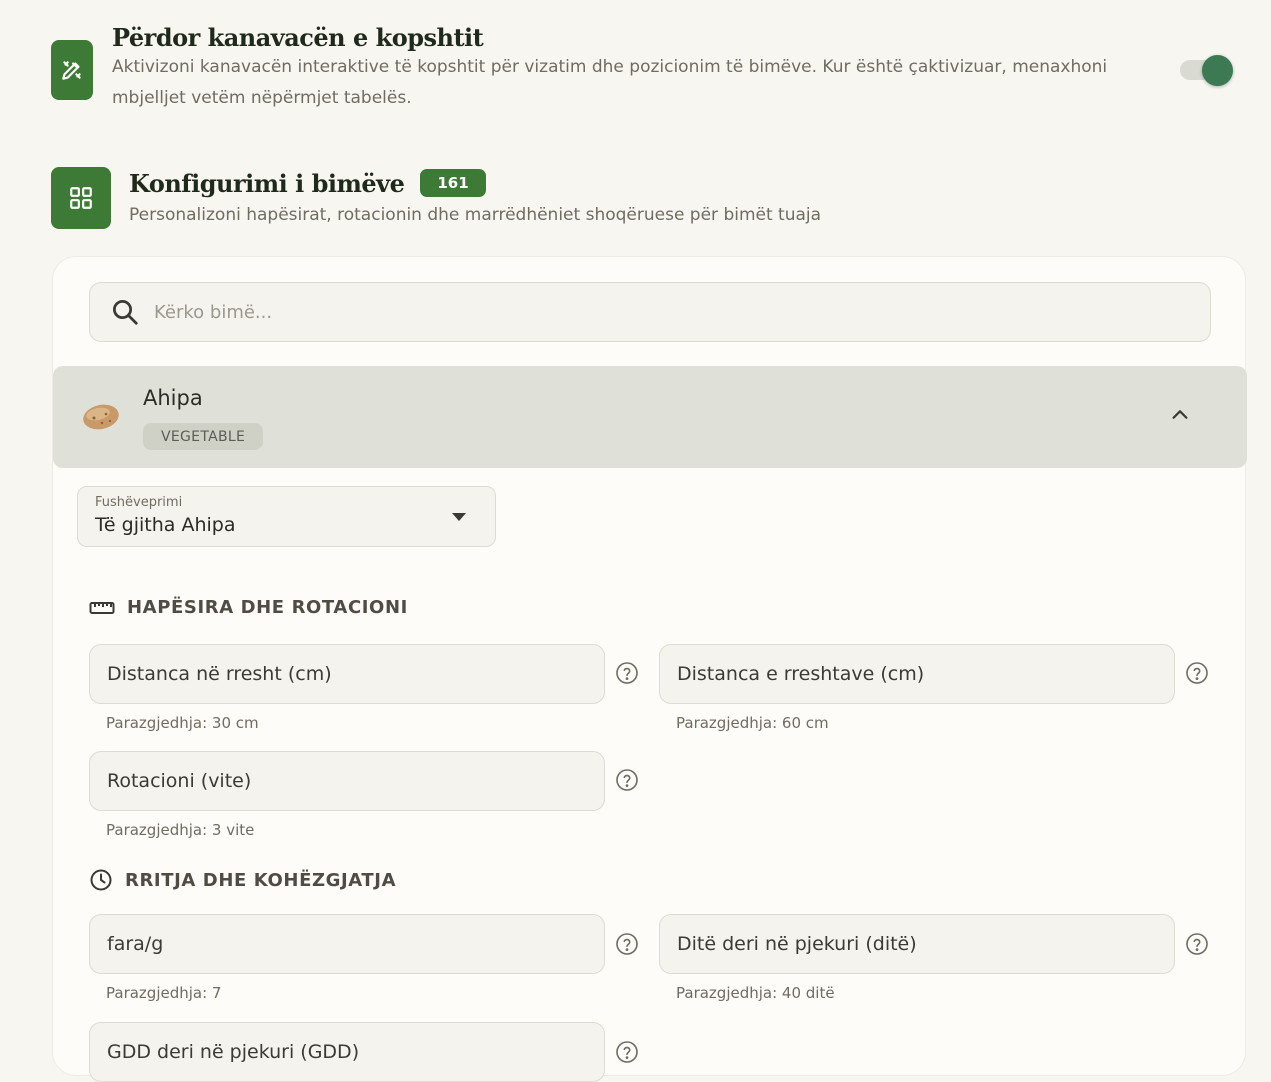  What do you see at coordinates (164, 993) in the screenshot?
I see `seeds-per-gram-hint: Parazgjedhja: 7` at bounding box center [164, 993].